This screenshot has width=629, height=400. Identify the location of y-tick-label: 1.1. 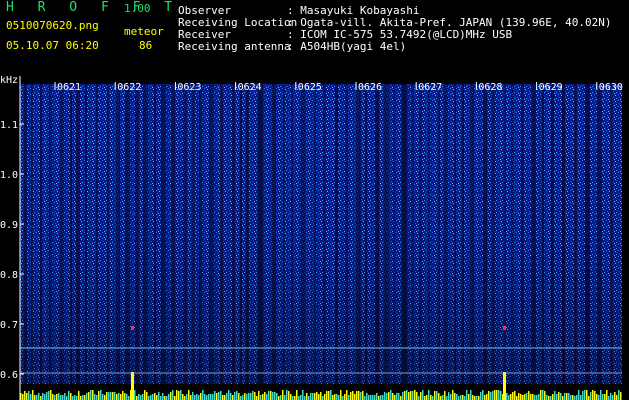
(9, 125).